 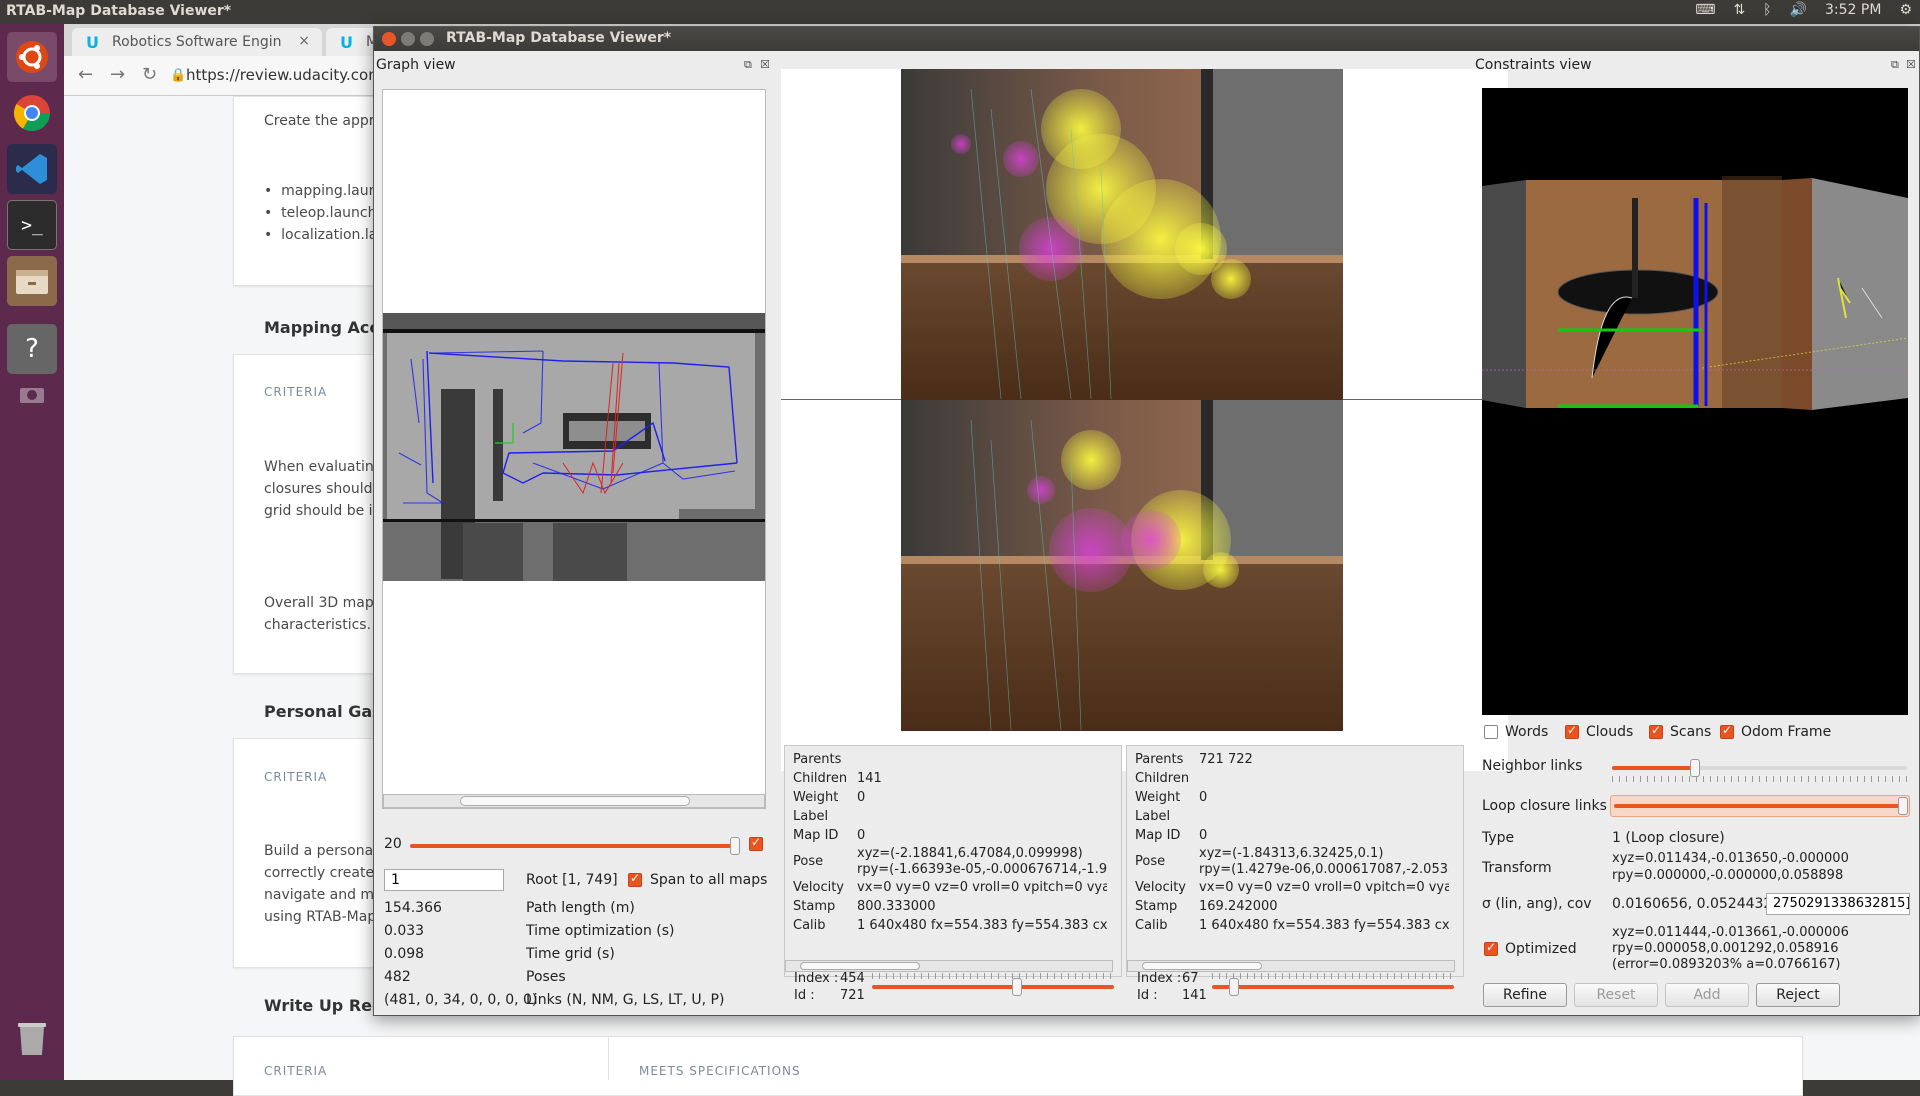 What do you see at coordinates (1527, 732) in the screenshot?
I see `words-label: Words` at bounding box center [1527, 732].